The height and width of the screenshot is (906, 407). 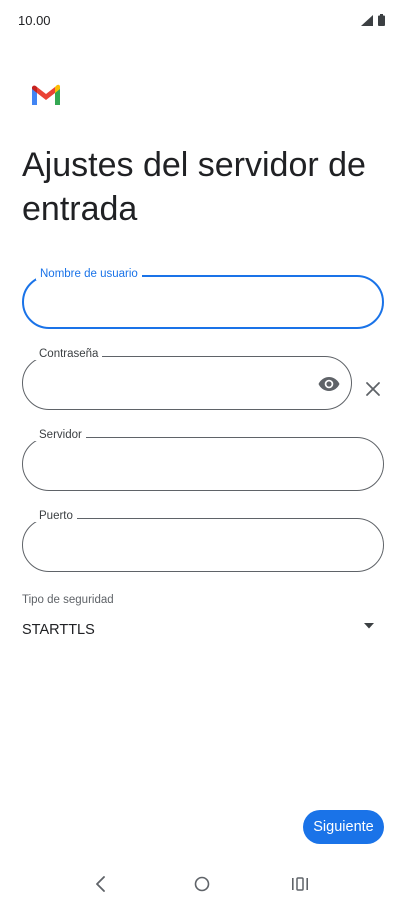 What do you see at coordinates (373, 389) in the screenshot?
I see `close-icon` at bounding box center [373, 389].